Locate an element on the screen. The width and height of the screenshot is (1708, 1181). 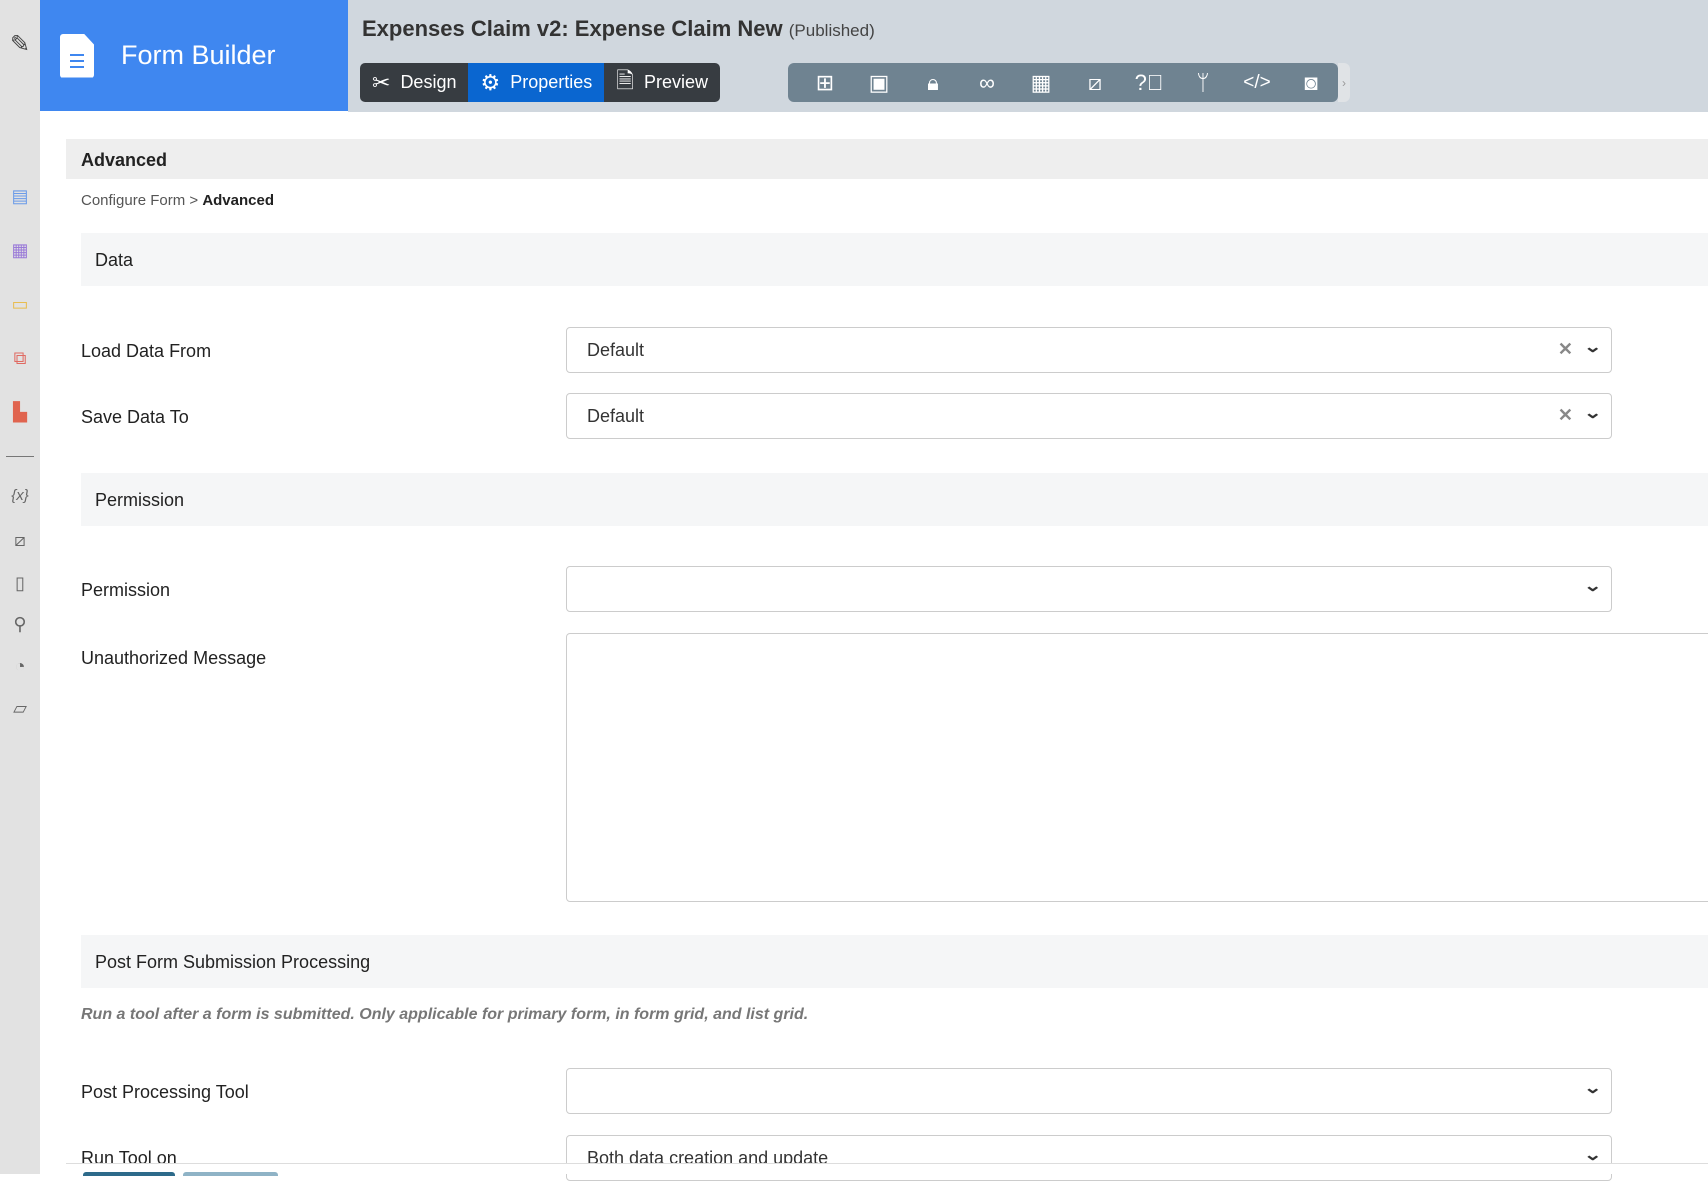
process-icon: ⧉ is located at coordinates (20, 358).